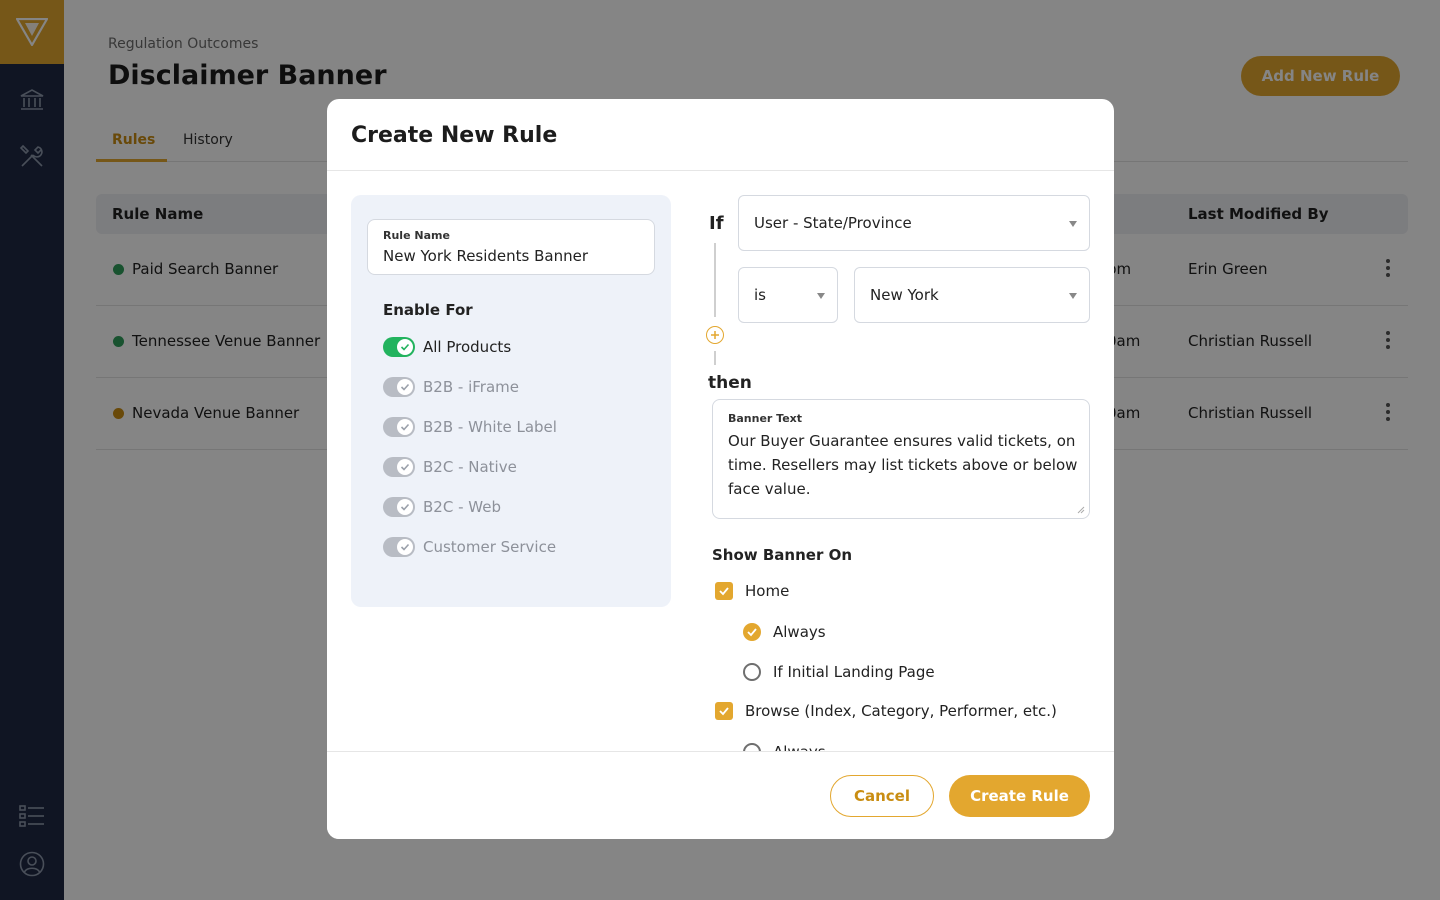 This screenshot has height=900, width=1440. I want to click on attribute-select: User - State/Province, so click(914, 223).